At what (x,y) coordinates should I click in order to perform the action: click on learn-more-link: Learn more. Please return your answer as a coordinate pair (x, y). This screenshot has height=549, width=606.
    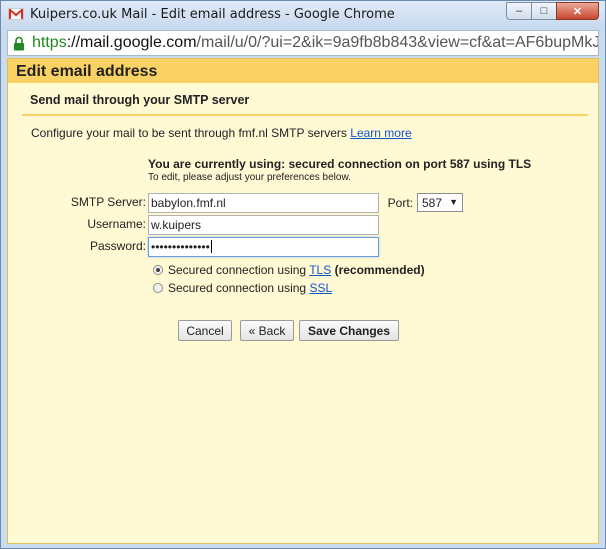
    Looking at the image, I should click on (380, 133).